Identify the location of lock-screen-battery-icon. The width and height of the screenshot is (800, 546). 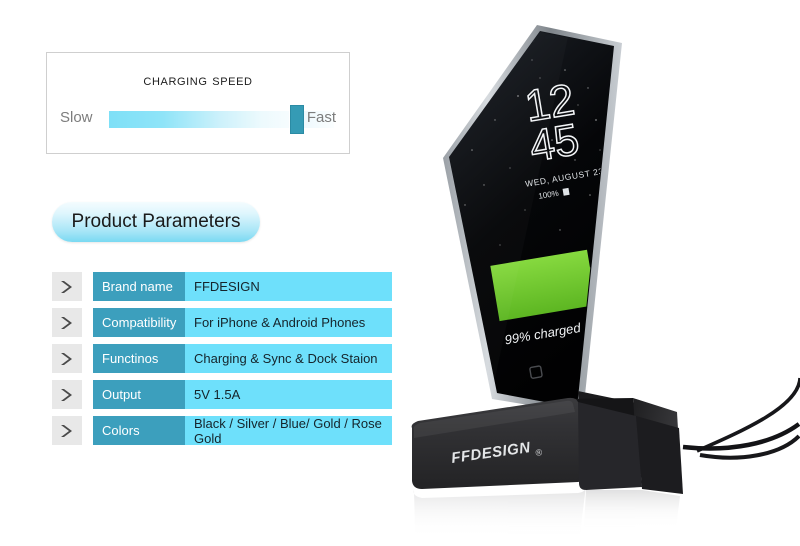
(566, 191).